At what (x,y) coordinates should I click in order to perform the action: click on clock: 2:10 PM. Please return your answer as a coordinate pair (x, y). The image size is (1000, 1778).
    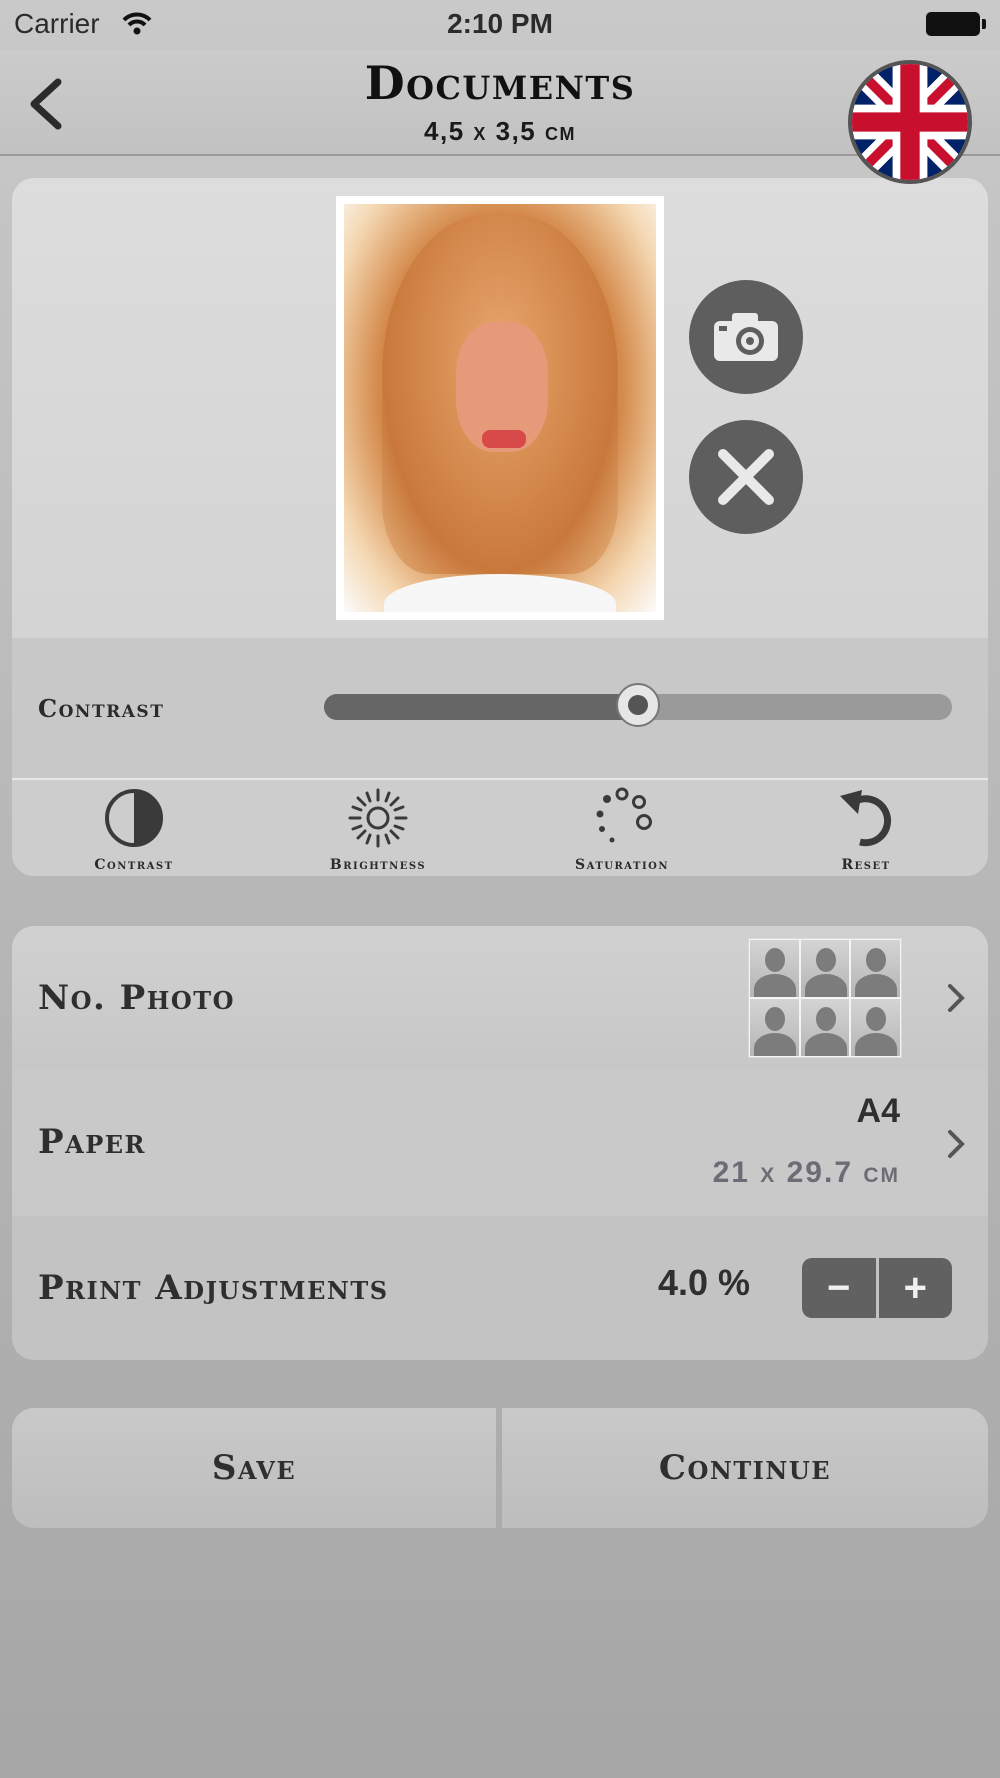
    Looking at the image, I should click on (500, 23).